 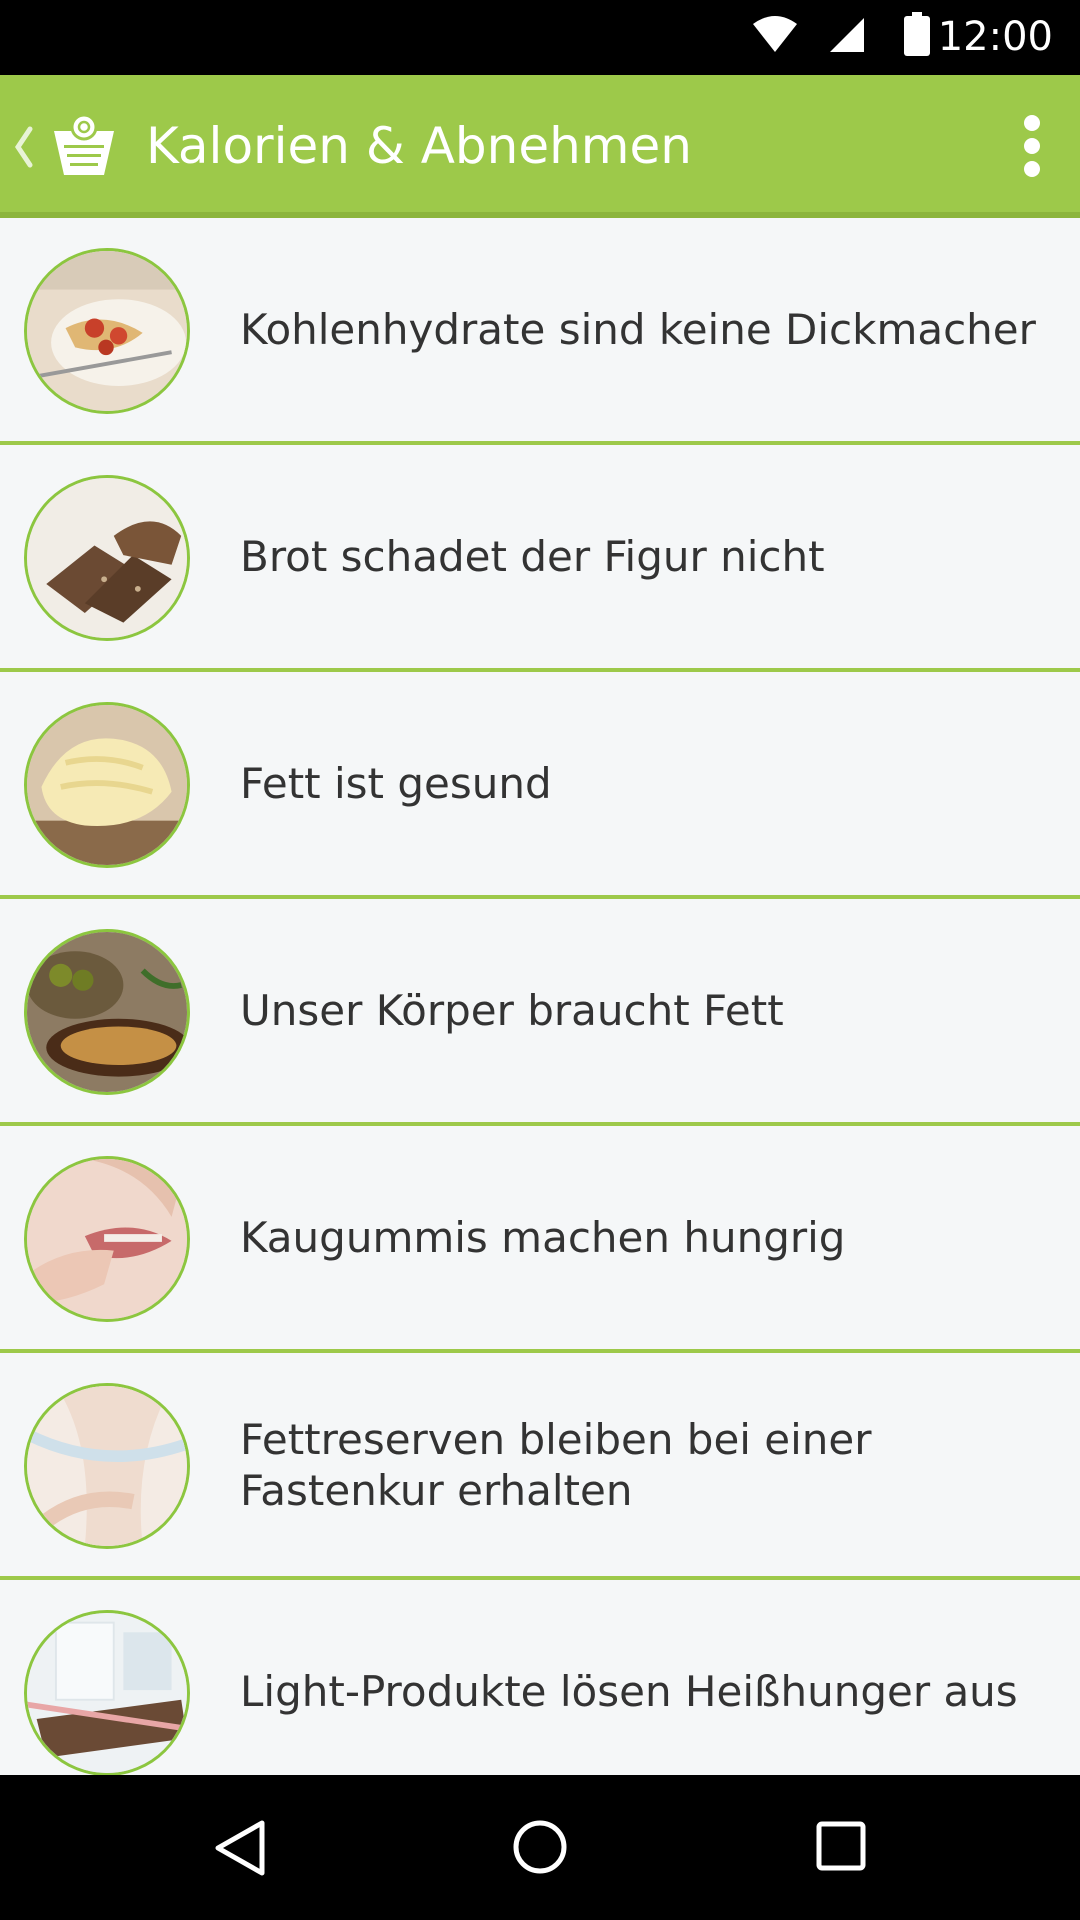 What do you see at coordinates (917, 34) in the screenshot?
I see `battery-icon` at bounding box center [917, 34].